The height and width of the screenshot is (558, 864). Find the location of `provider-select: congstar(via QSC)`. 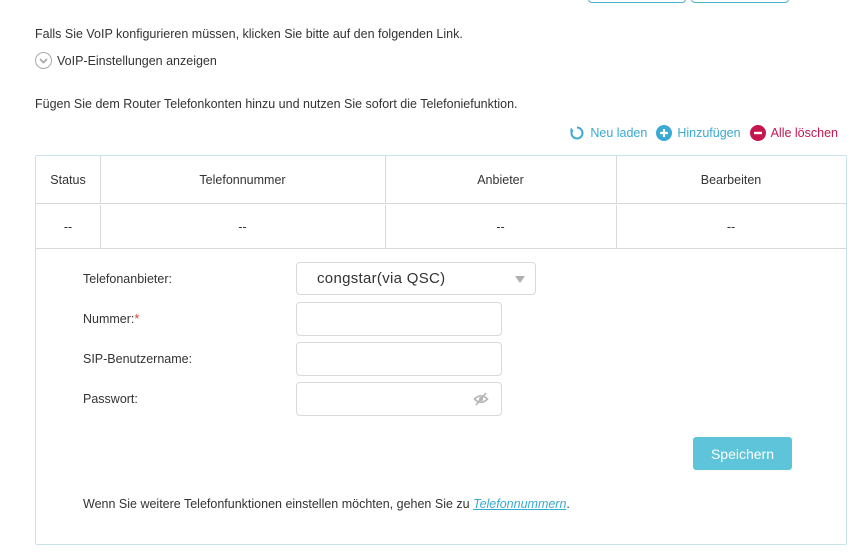

provider-select: congstar(via QSC) is located at coordinates (416, 278).